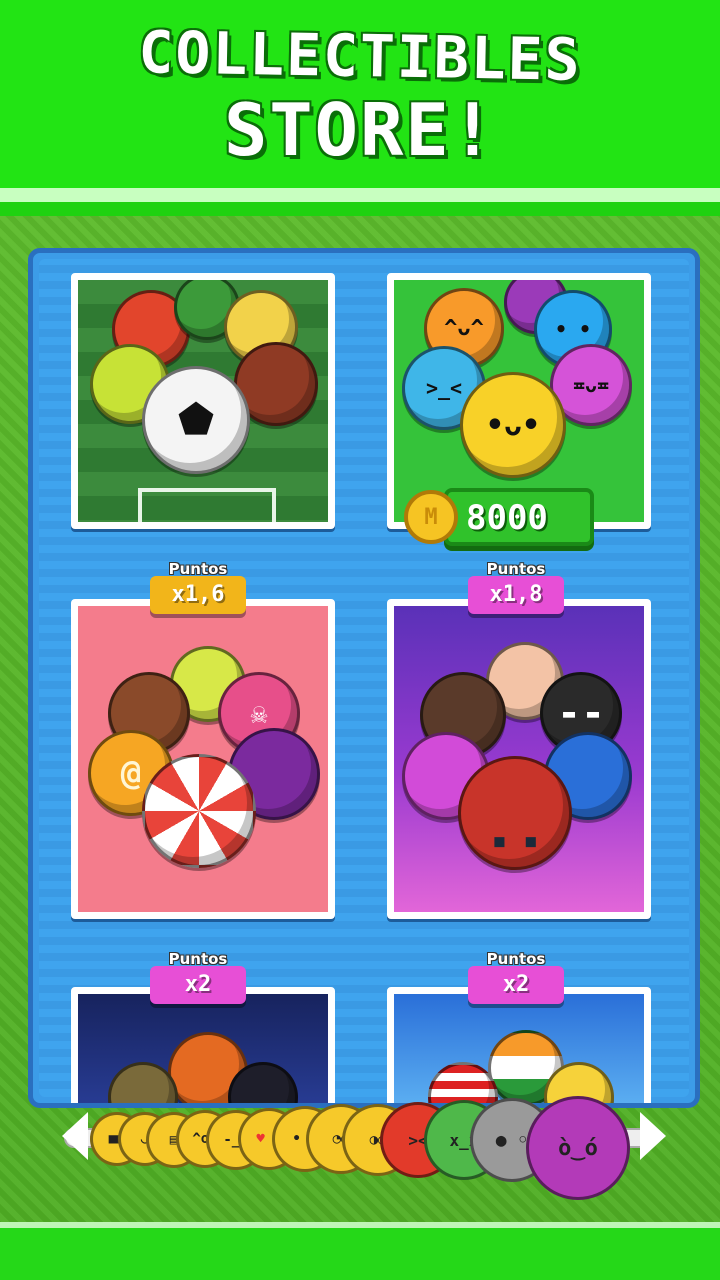  I want to click on collectible-card-flags, so click(519, 1045).